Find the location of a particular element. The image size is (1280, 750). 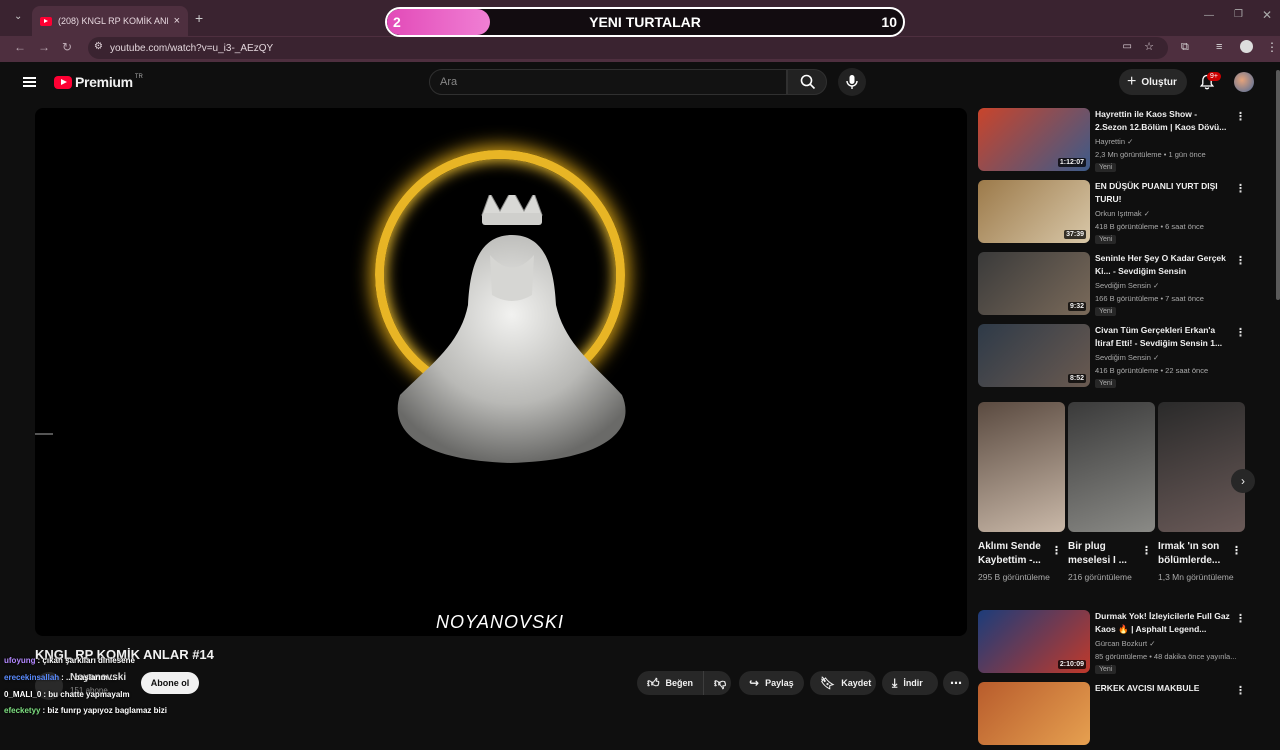

more-actions-button: ⋯ is located at coordinates (956, 683).